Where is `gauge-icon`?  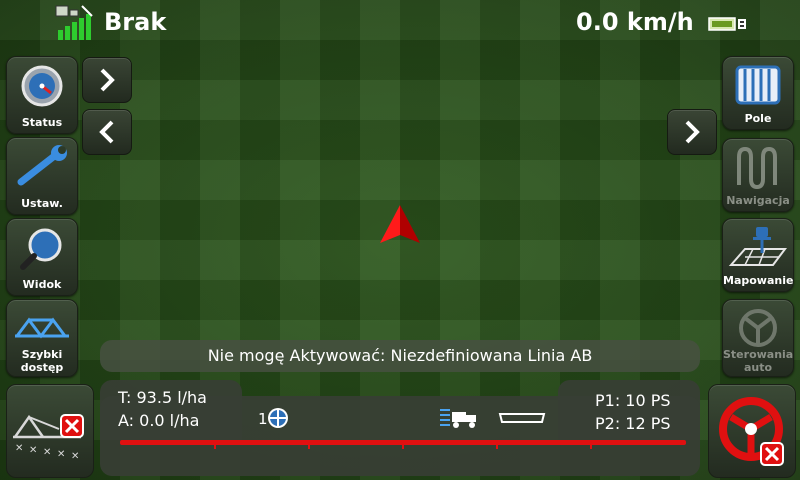 gauge-icon is located at coordinates (42, 86).